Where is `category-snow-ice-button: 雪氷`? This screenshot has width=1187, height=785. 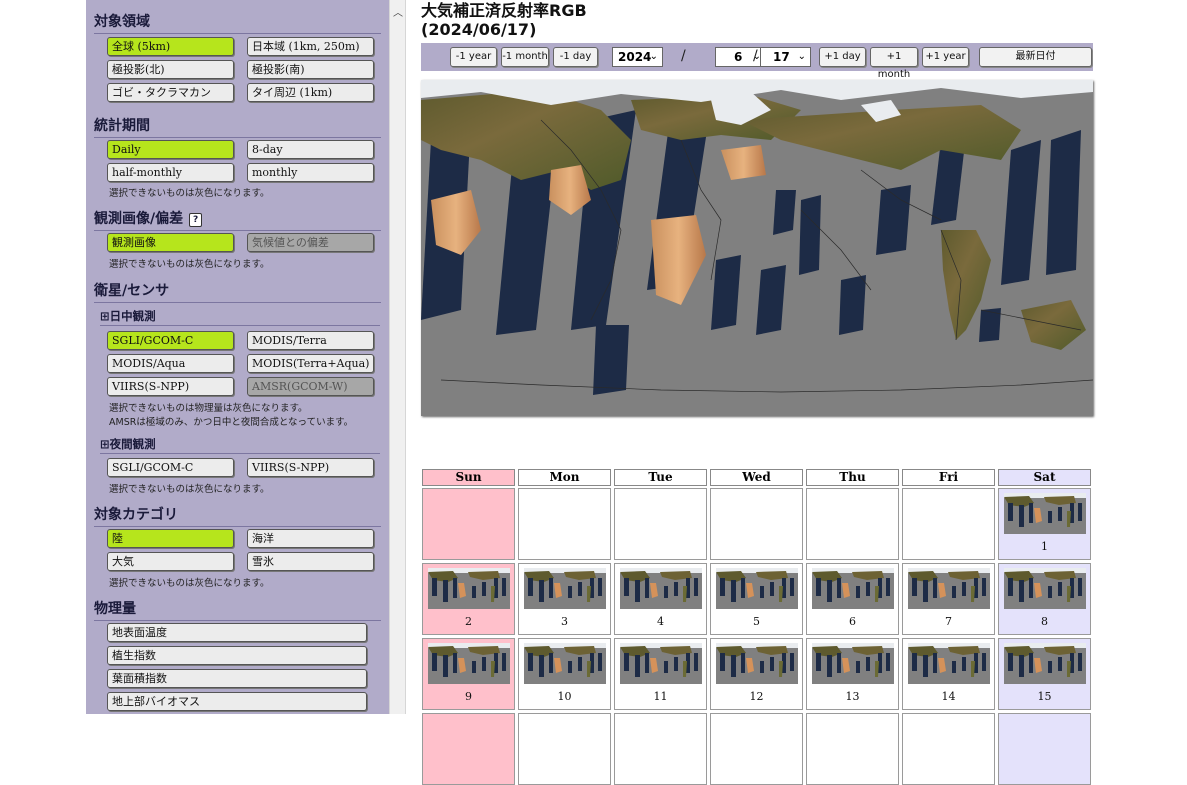 category-snow-ice-button: 雪氷 is located at coordinates (310, 561).